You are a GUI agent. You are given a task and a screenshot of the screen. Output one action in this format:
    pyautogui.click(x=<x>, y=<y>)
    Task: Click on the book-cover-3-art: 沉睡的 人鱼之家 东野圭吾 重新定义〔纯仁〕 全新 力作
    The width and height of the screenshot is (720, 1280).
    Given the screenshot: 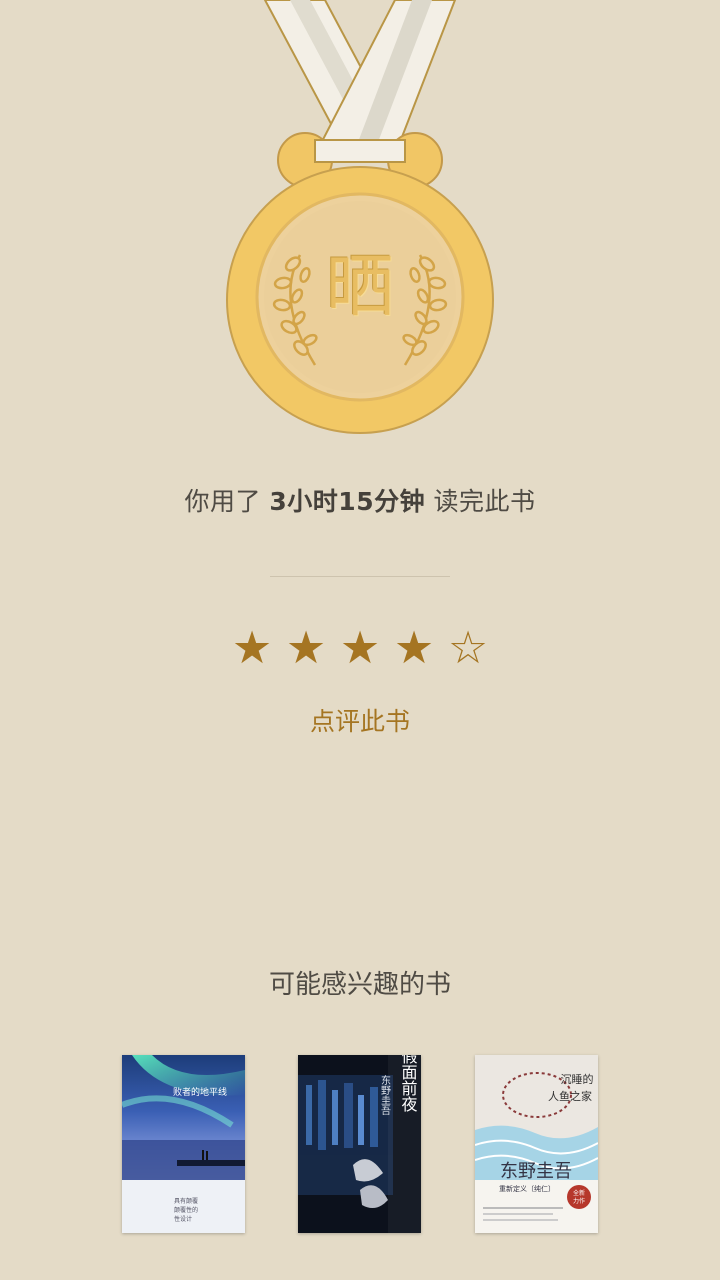 What is the action you would take?
    pyautogui.click(x=536, y=1144)
    